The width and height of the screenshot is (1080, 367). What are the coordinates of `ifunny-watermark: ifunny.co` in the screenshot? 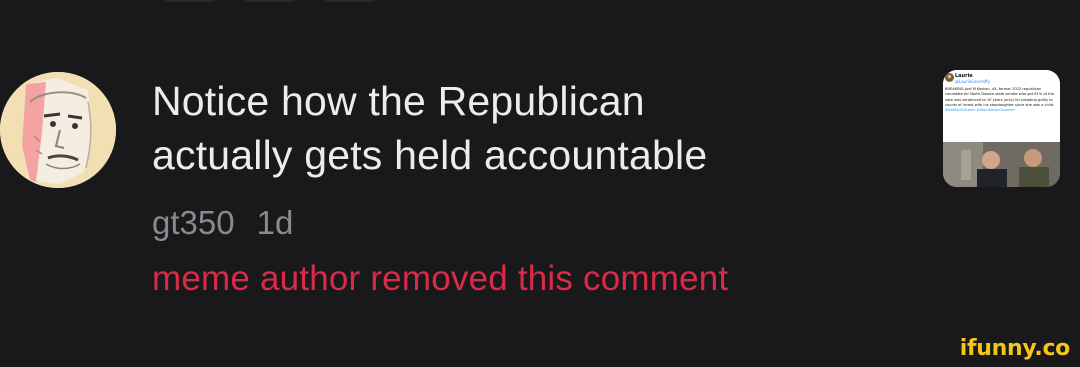 It's located at (1015, 348).